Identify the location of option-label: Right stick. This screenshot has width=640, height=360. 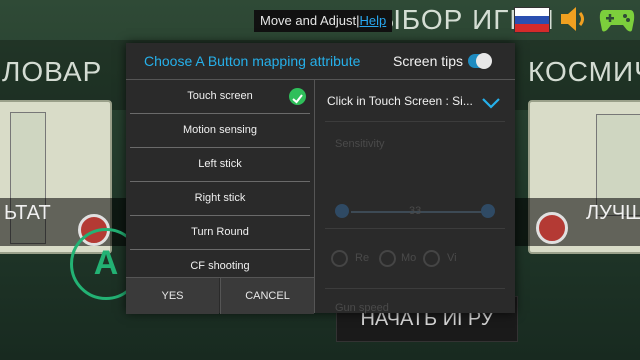
(220, 198).